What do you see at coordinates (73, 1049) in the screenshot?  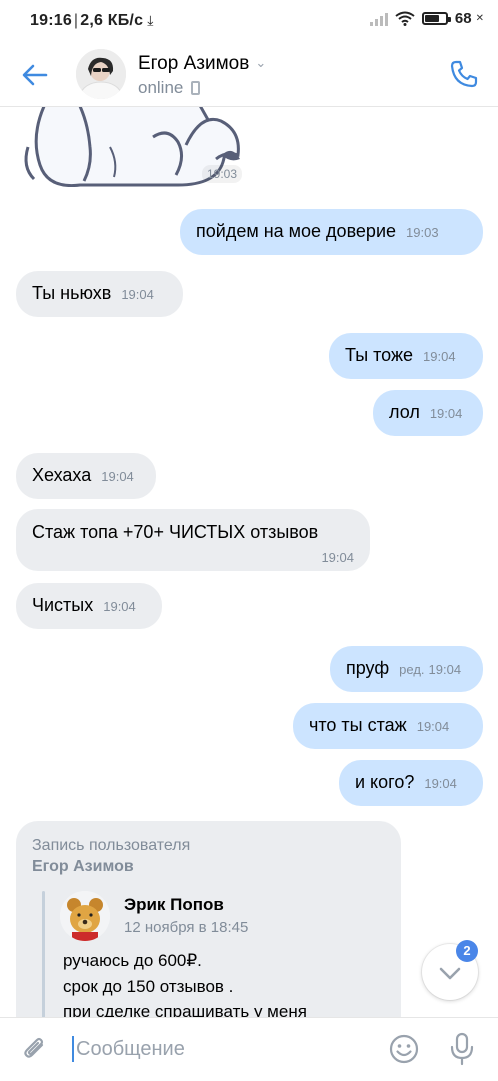 I see `text-cursor` at bounding box center [73, 1049].